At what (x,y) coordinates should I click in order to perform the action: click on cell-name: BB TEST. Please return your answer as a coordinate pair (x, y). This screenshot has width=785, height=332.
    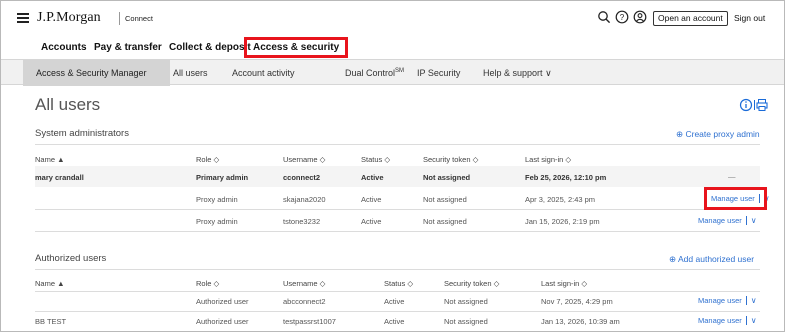
    Looking at the image, I should click on (51, 321).